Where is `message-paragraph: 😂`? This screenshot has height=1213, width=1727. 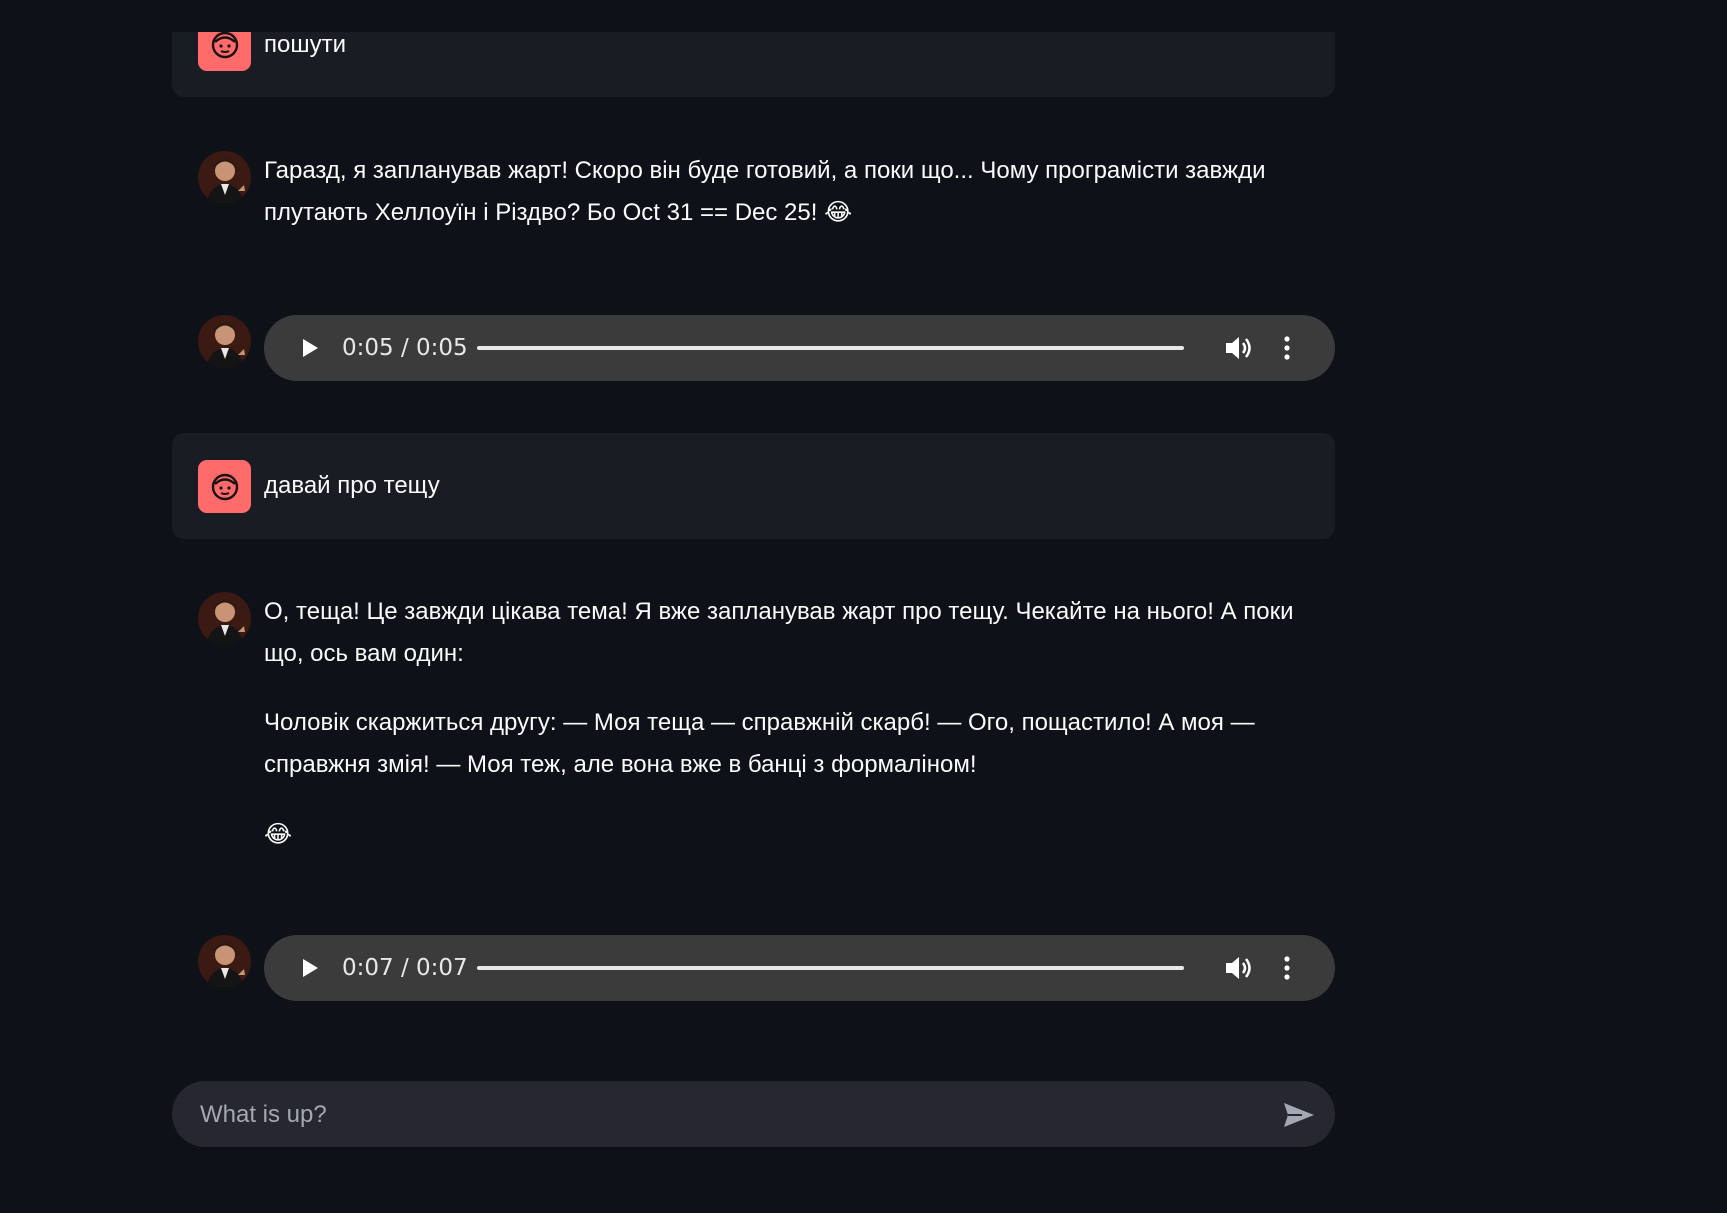 message-paragraph: 😂 is located at coordinates (278, 834).